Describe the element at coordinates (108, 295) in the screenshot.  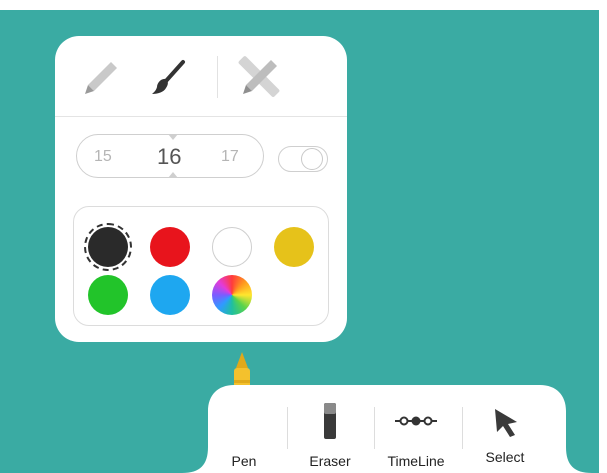
I see `color-swatch-green` at that location.